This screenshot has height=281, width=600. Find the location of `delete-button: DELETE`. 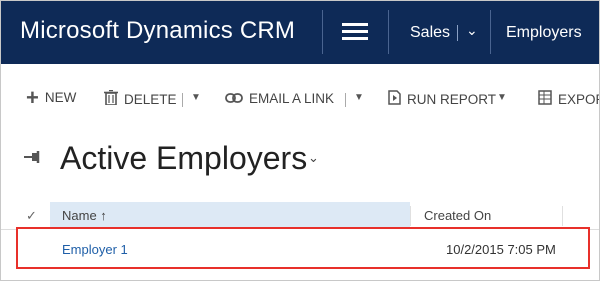

delete-button: DELETE is located at coordinates (140, 99).